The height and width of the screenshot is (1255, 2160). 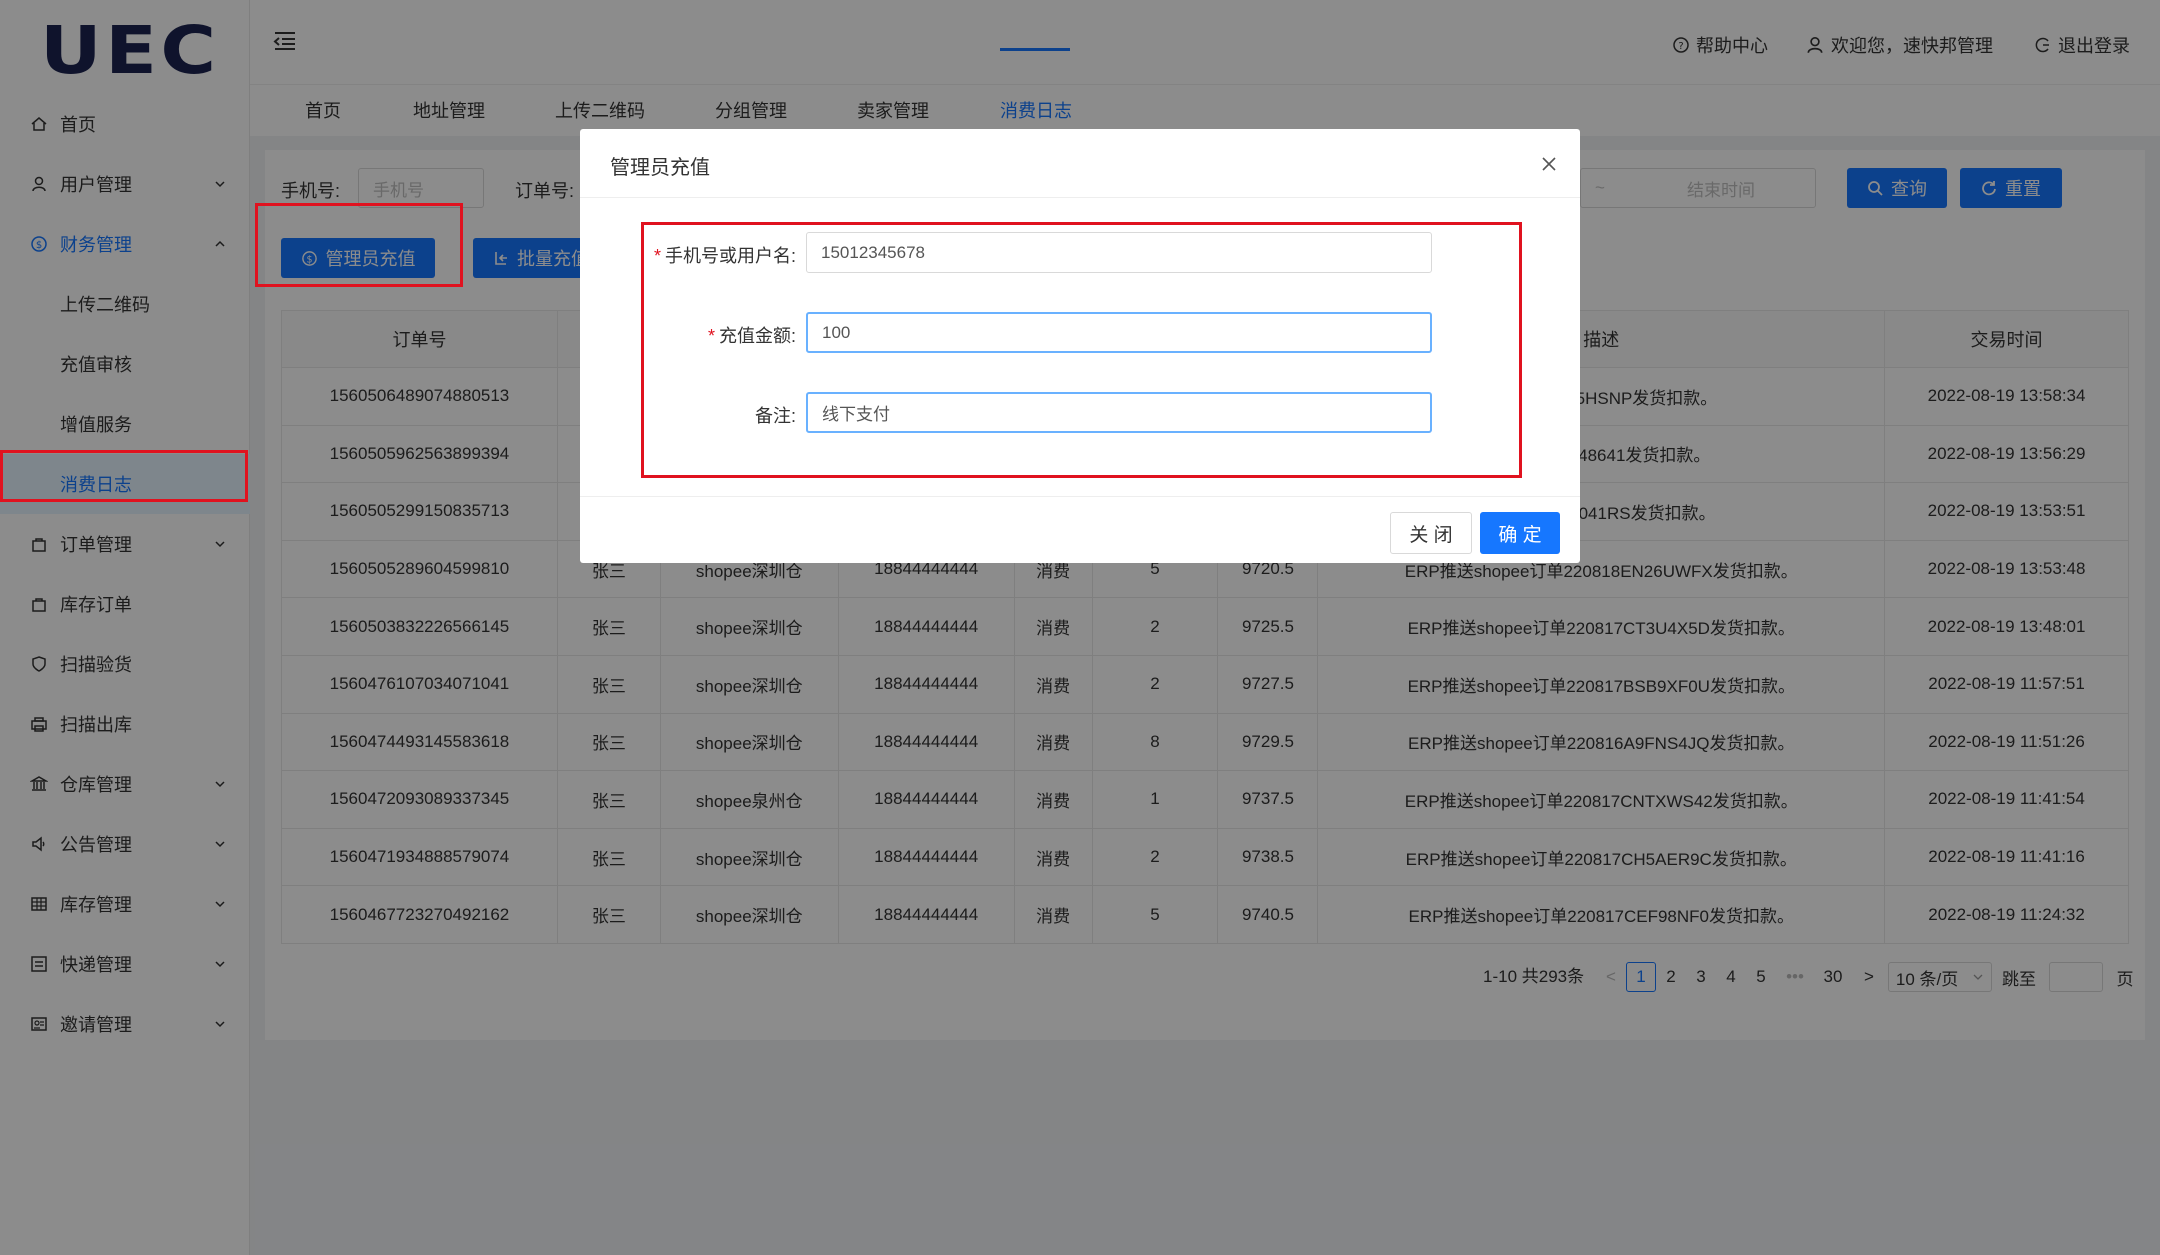 I want to click on phone-or-username-text: 手机号或用户名:, so click(x=730, y=256).